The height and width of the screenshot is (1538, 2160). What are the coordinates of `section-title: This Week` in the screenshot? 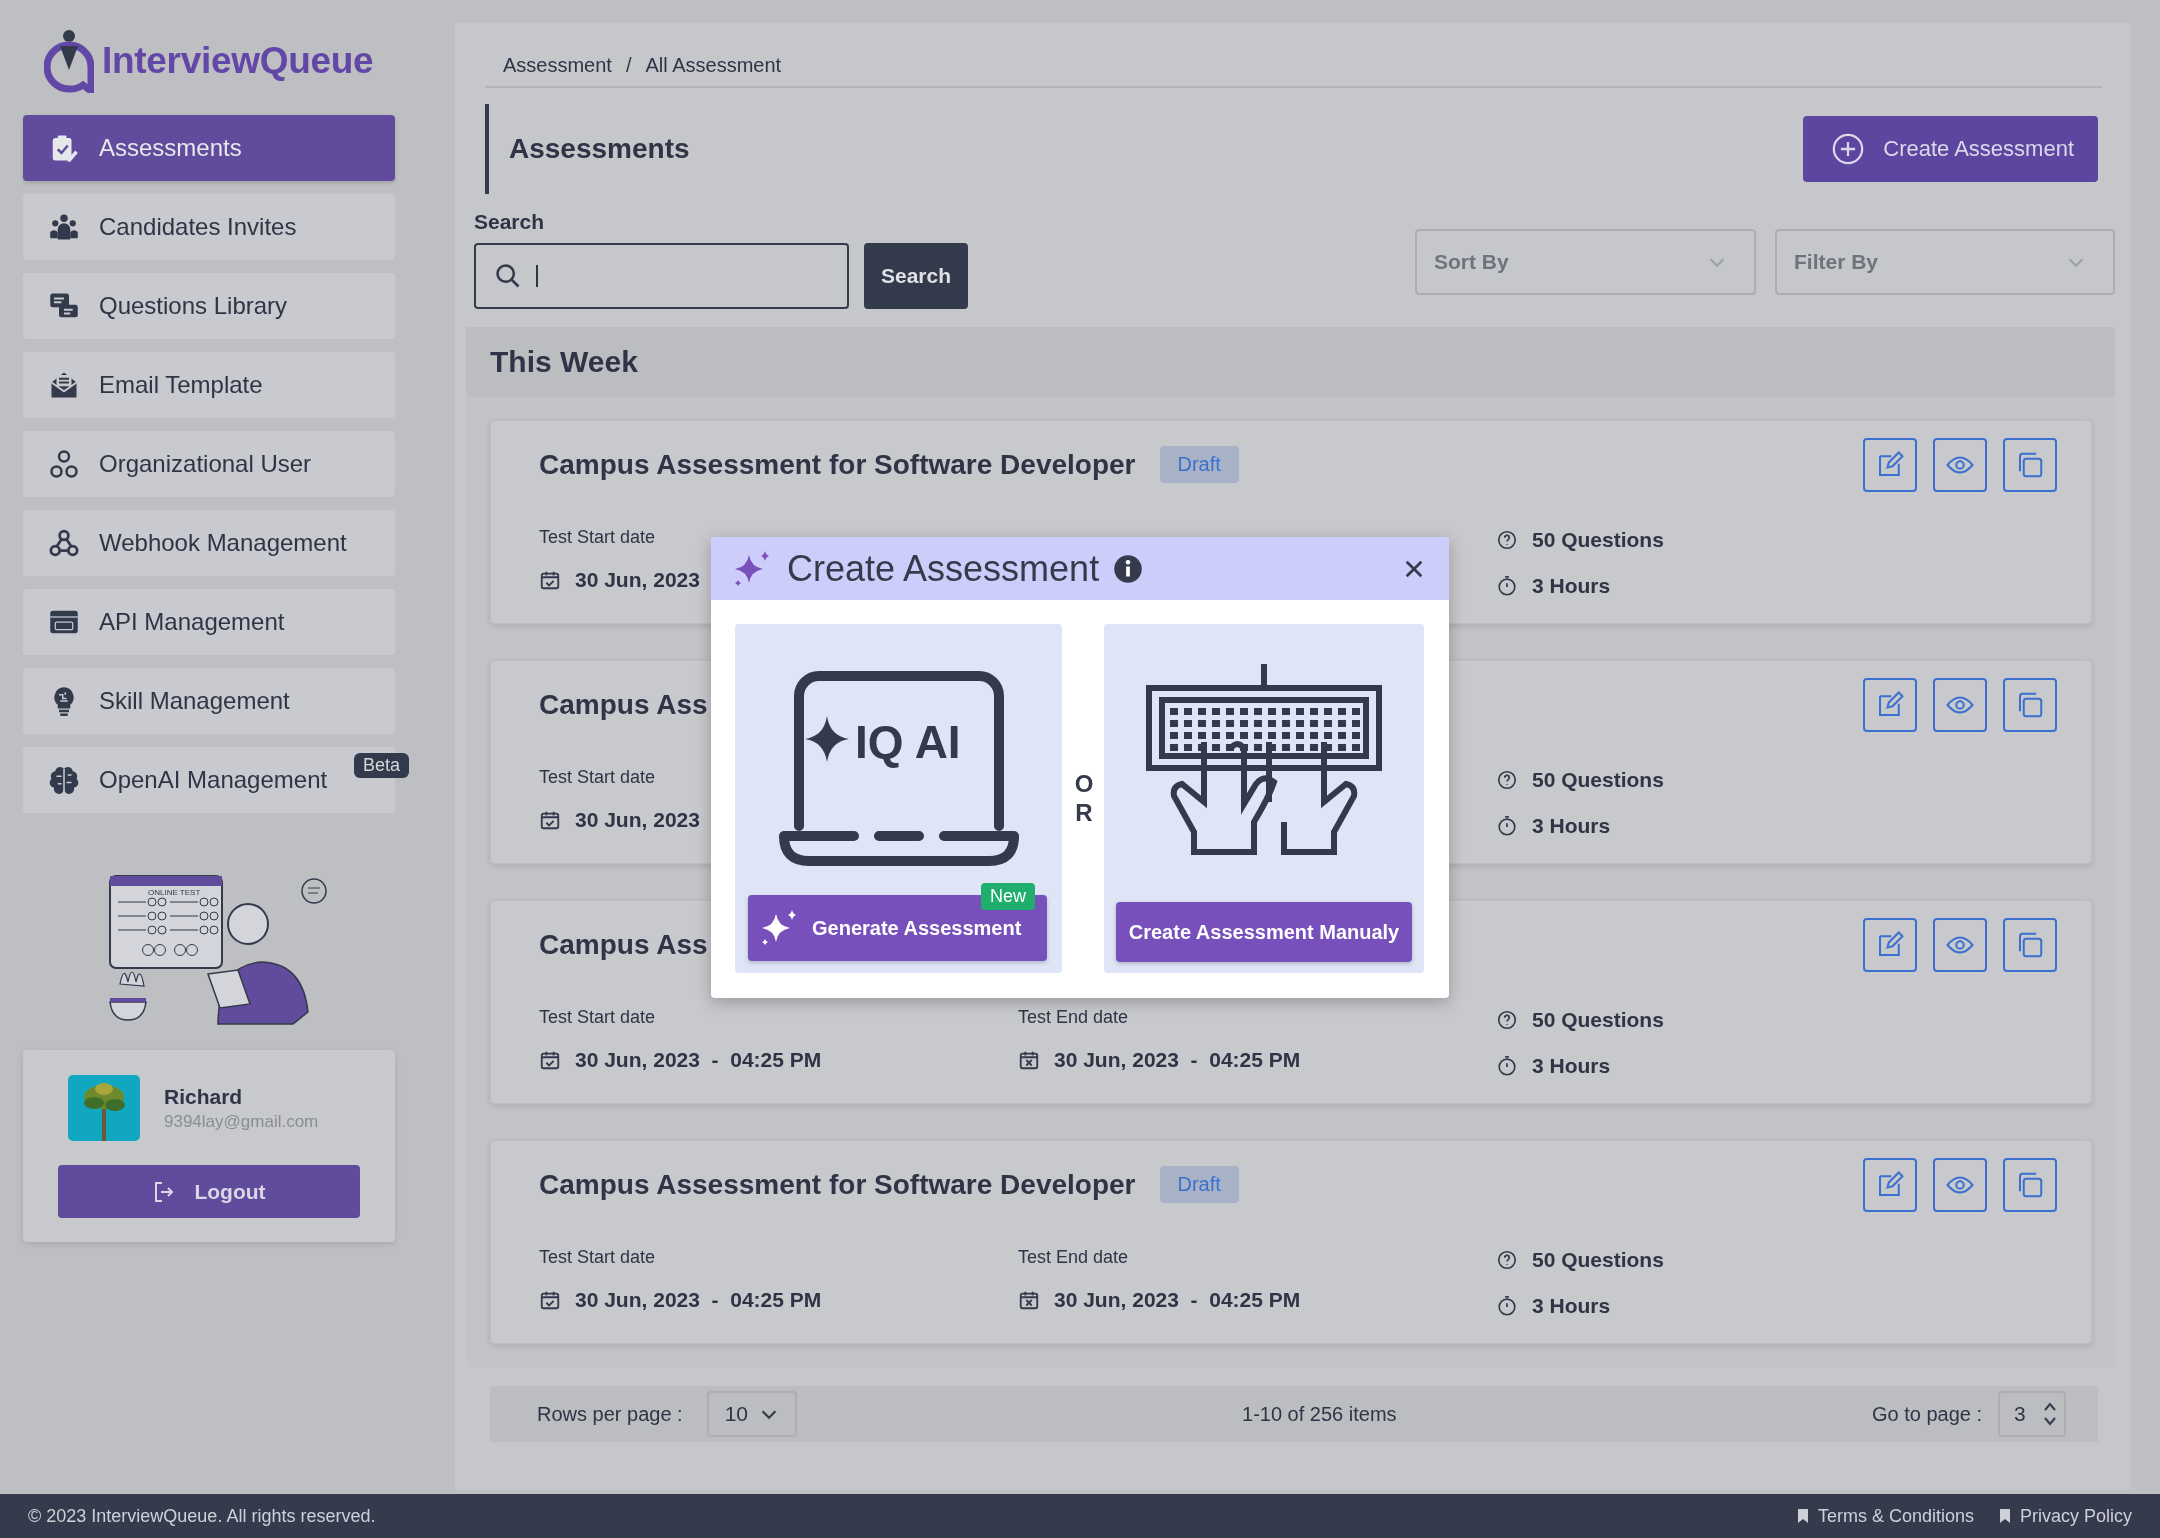 It's located at (564, 362).